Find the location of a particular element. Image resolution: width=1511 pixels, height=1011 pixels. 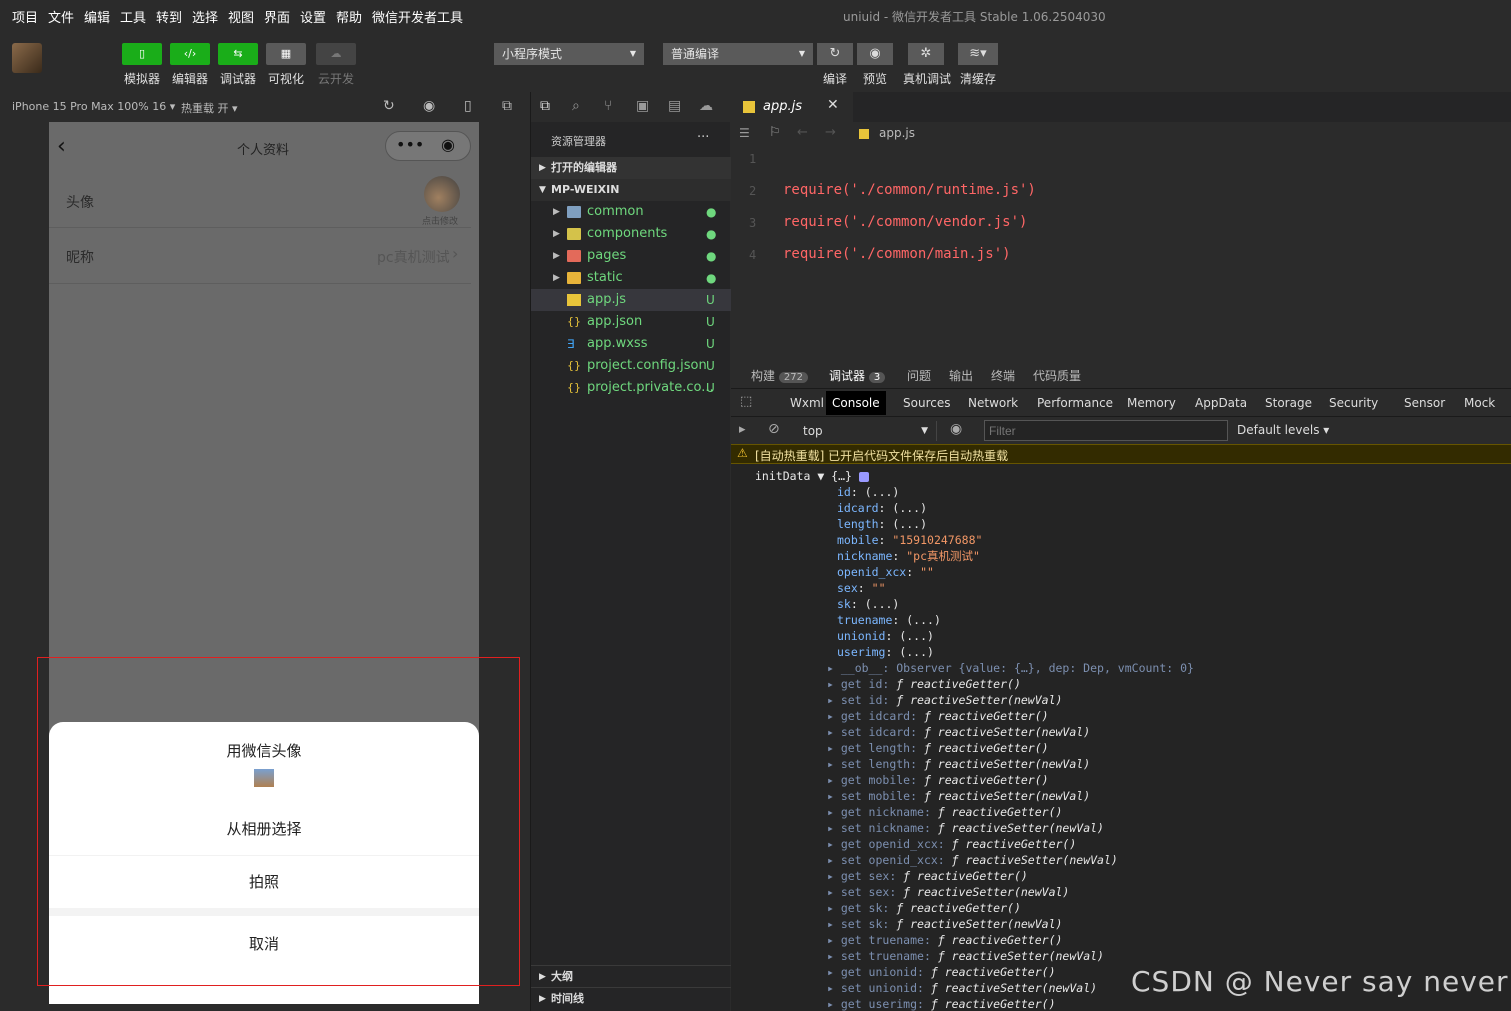

object-property: mobile: "15910247688" is located at coordinates (909, 540).